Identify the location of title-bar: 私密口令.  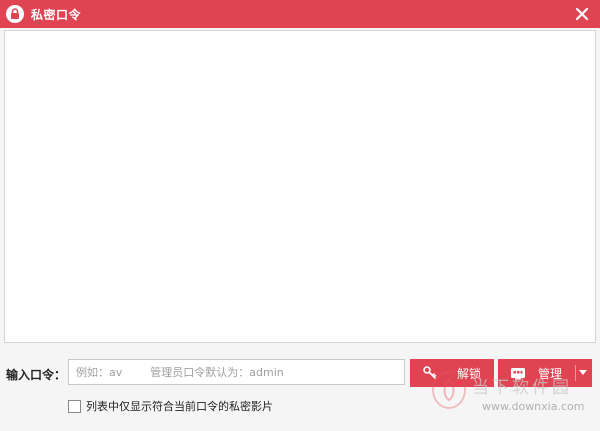
(300, 14).